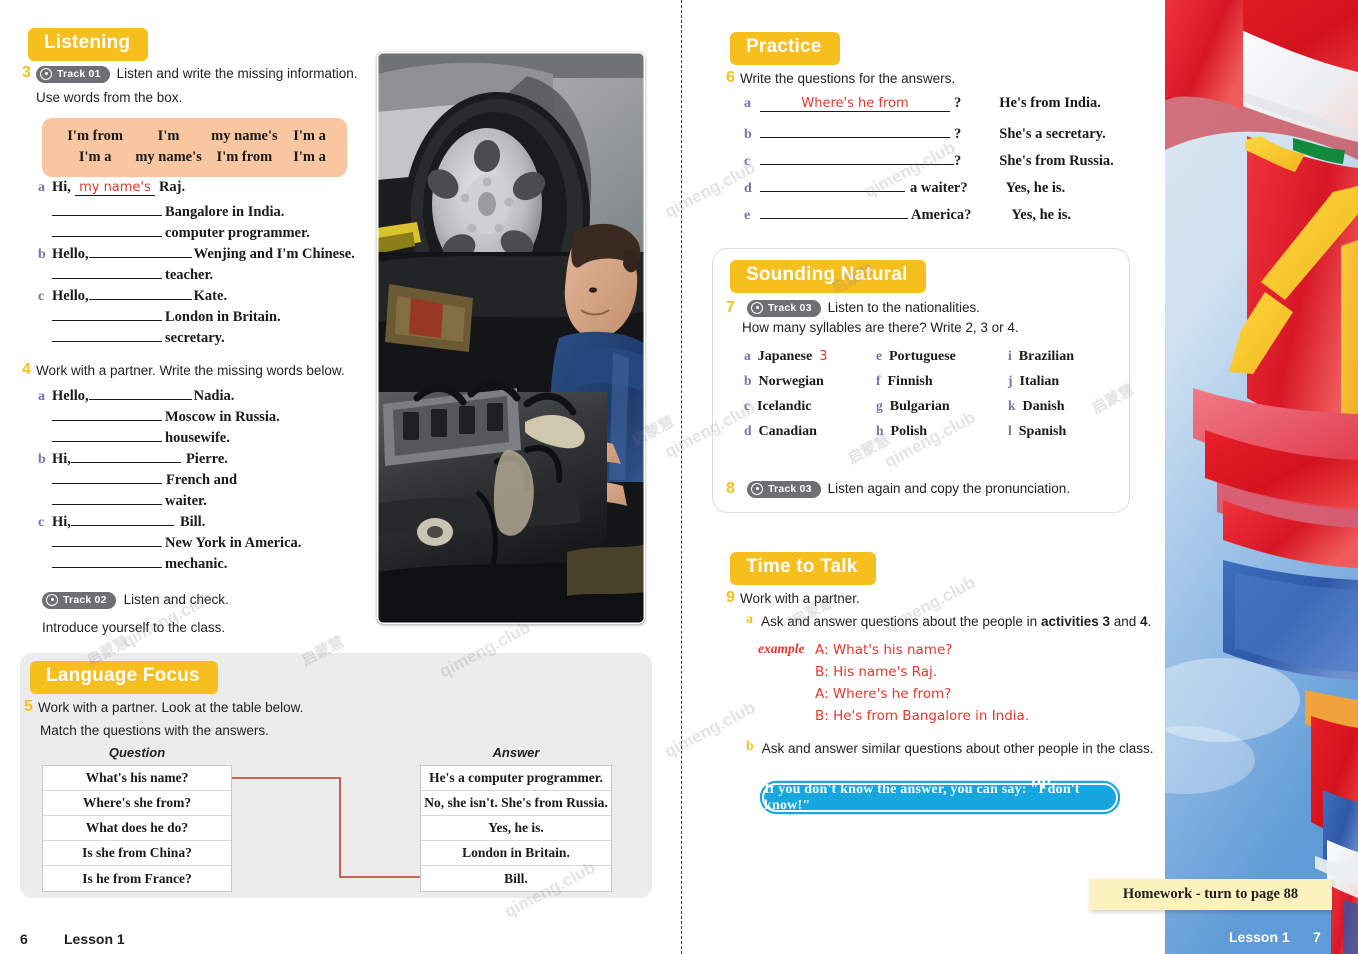 The image size is (1358, 954). I want to click on table-row: He's a computer programmer., so click(516, 778).